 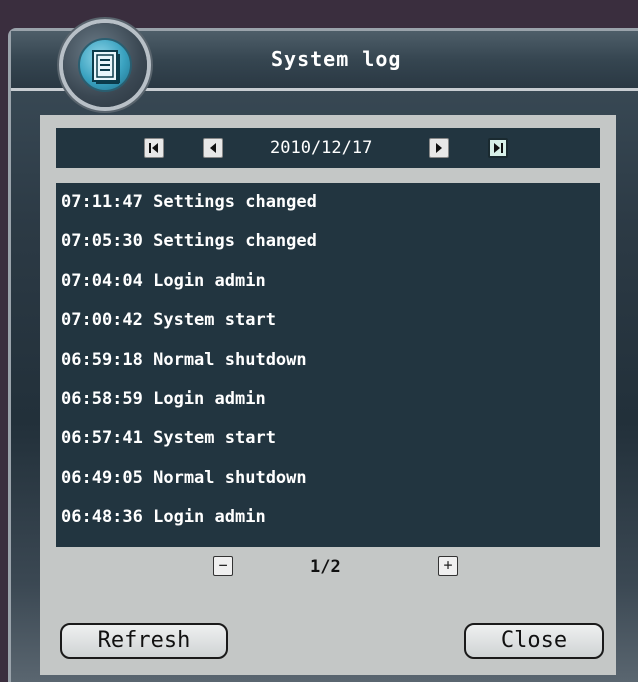 I want to click on log-entry: 06:59:18 Normal shutdown, so click(x=328, y=360).